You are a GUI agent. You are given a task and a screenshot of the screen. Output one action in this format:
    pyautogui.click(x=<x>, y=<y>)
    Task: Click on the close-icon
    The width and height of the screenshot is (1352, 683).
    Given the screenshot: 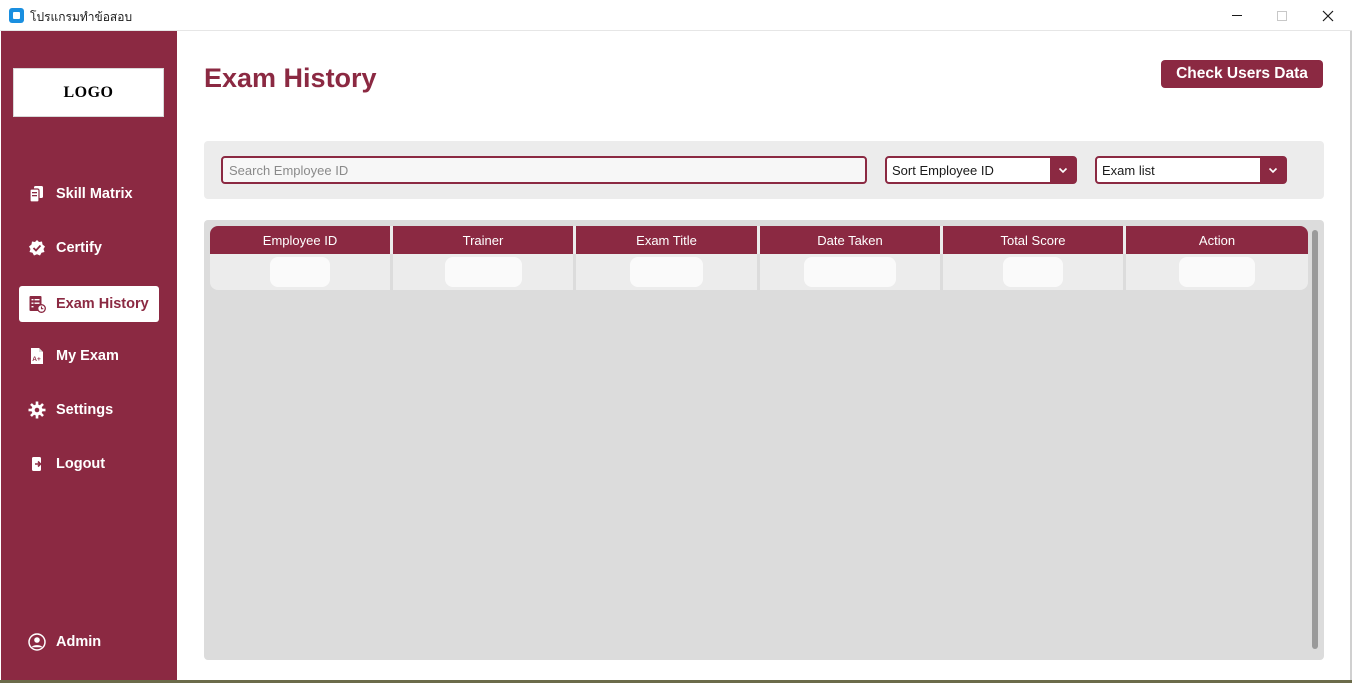 What is the action you would take?
    pyautogui.click(x=1328, y=15)
    